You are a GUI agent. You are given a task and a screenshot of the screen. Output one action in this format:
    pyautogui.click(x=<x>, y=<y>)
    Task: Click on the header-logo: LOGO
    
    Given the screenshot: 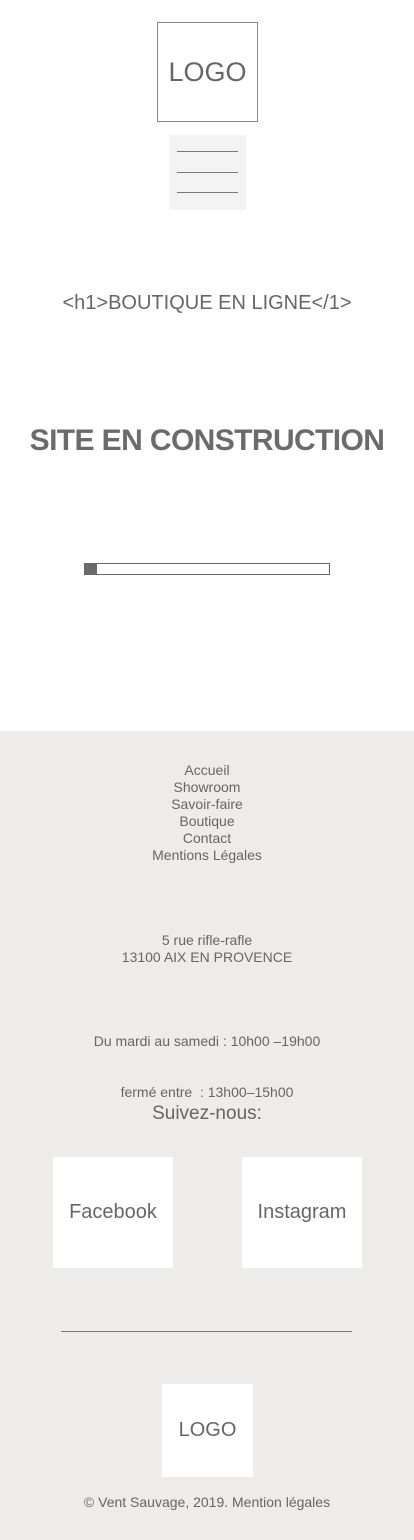 What is the action you would take?
    pyautogui.click(x=207, y=72)
    